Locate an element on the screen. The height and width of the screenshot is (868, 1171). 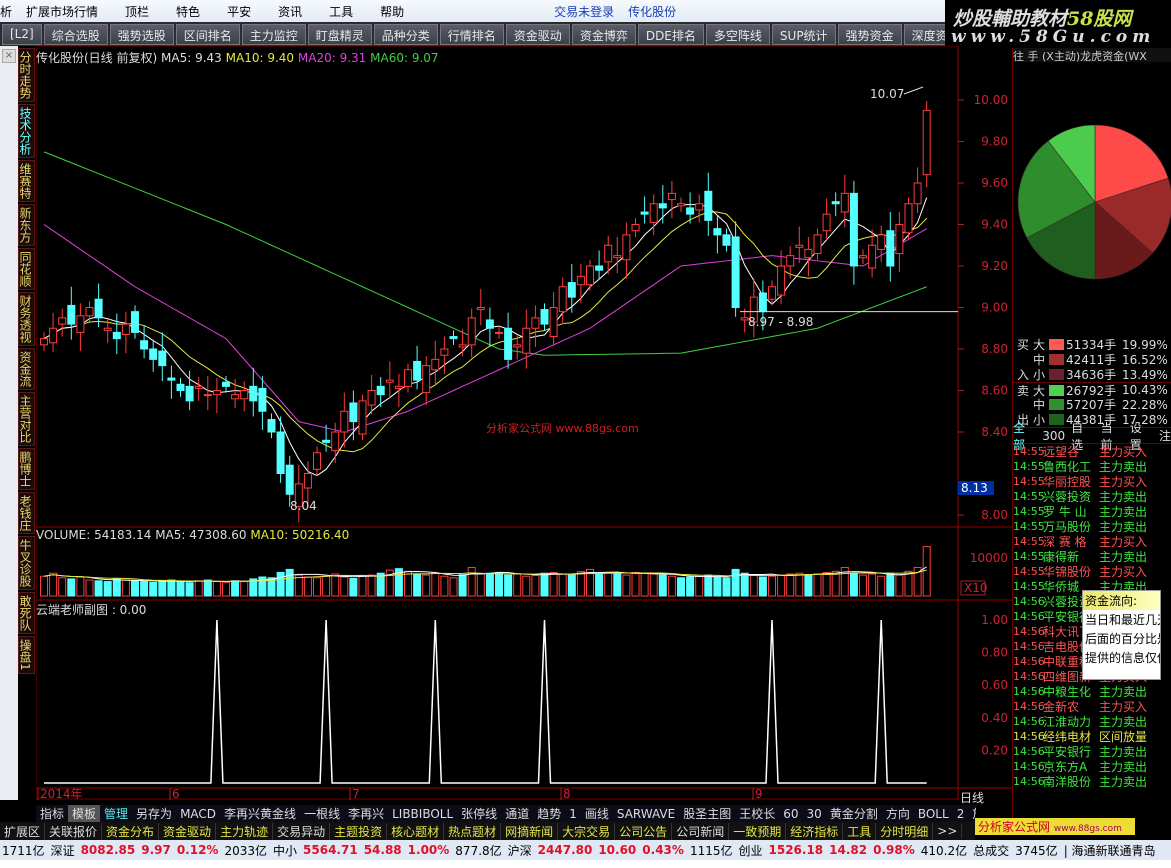
toolbar-button: 强势资金 is located at coordinates (869, 34).